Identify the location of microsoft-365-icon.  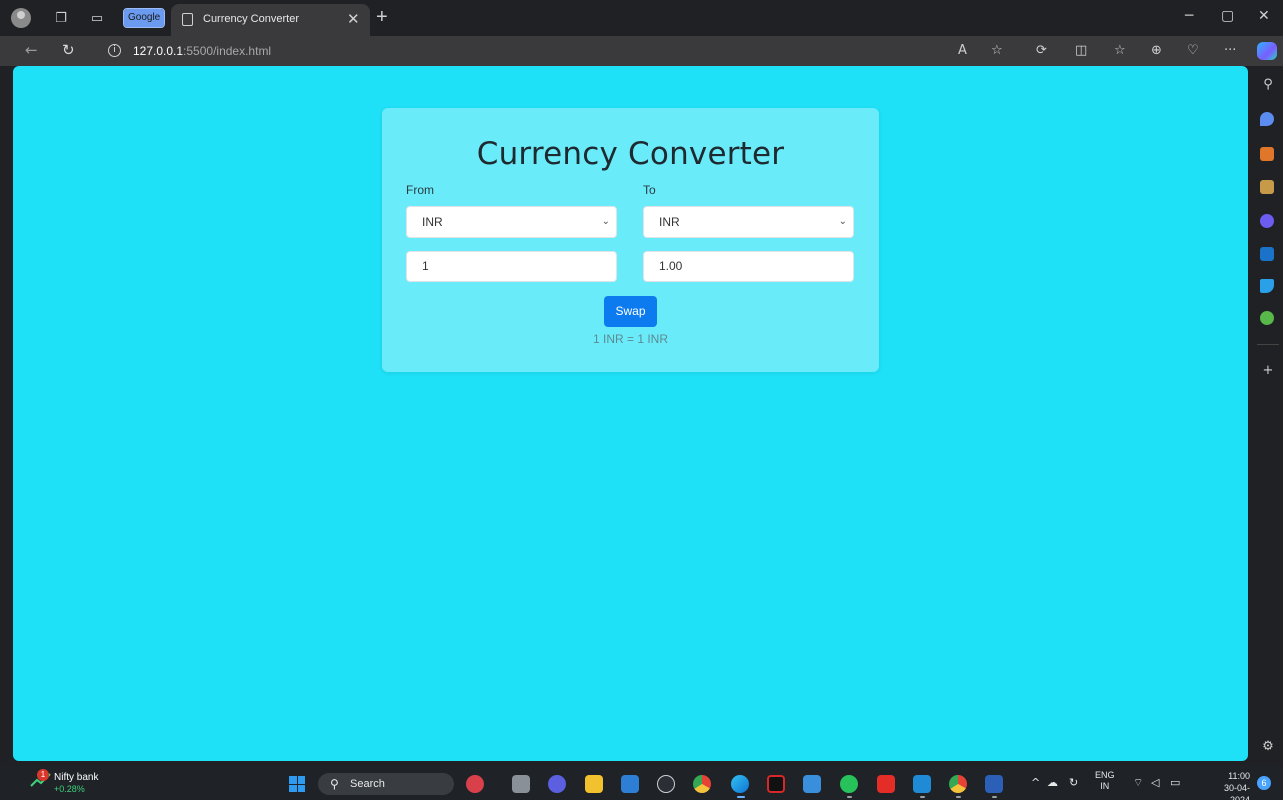
(1267, 221).